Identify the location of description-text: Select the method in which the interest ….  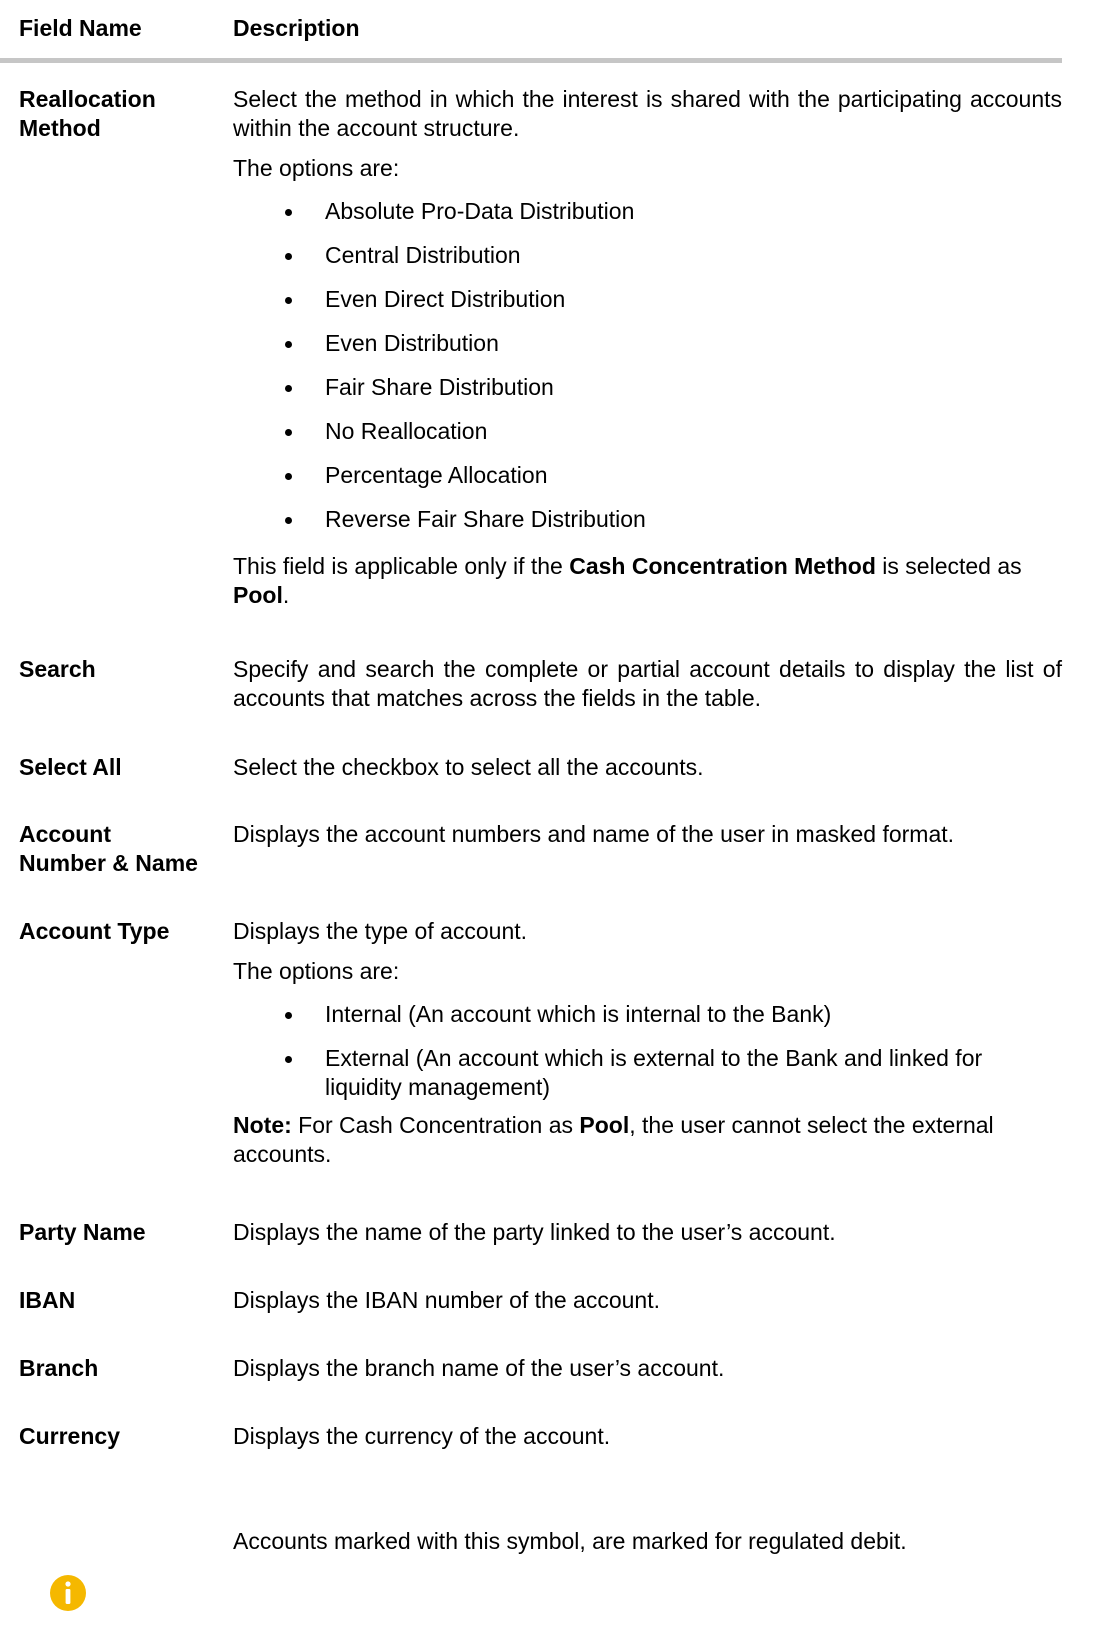
(647, 113).